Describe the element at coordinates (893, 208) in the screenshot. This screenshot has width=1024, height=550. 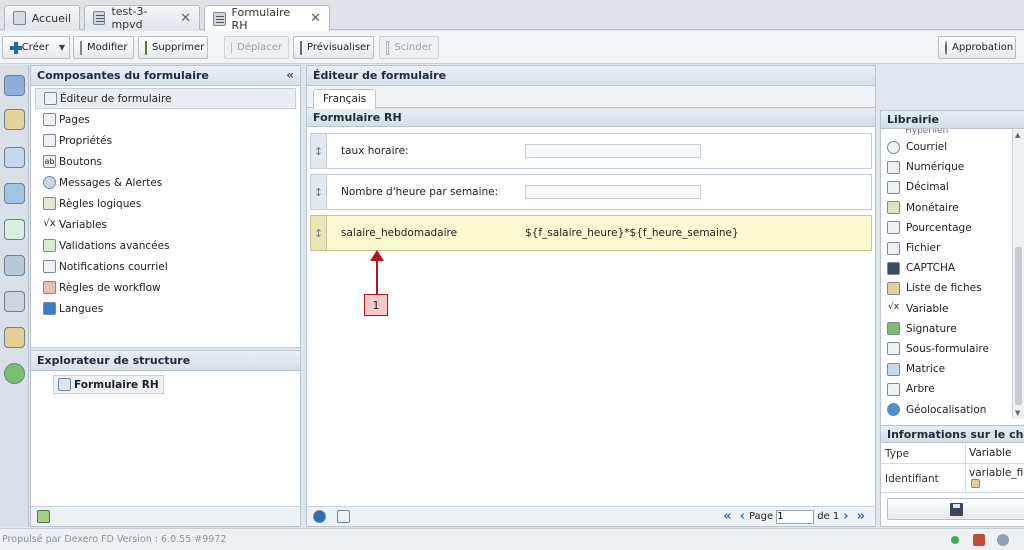
I see `money-icon` at that location.